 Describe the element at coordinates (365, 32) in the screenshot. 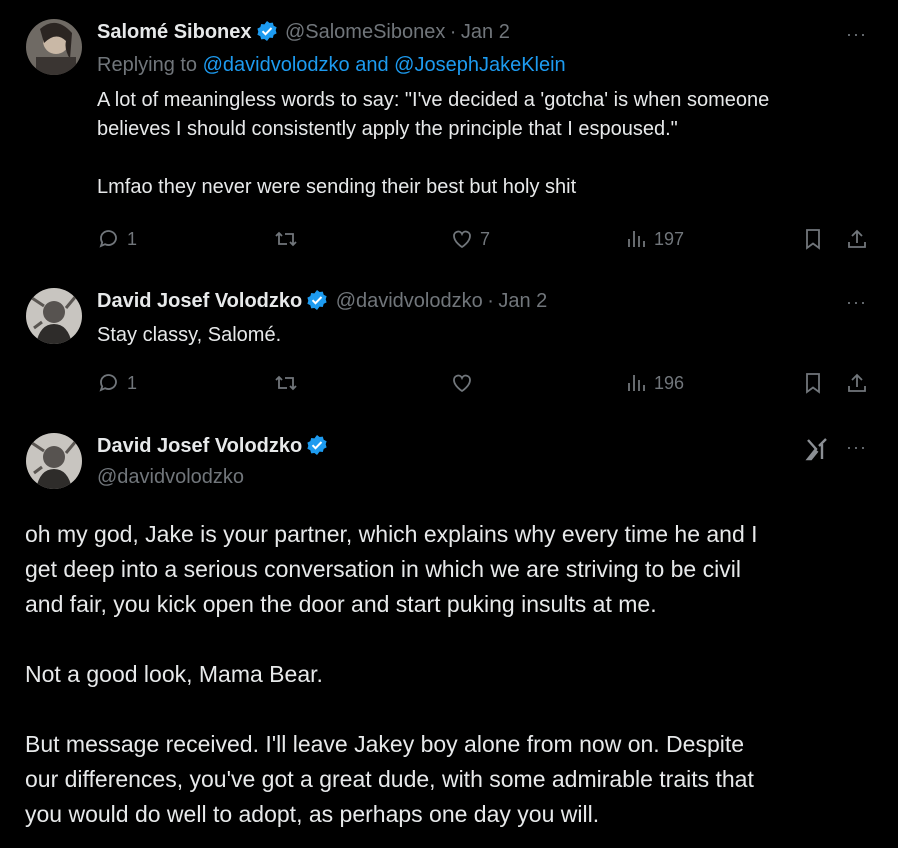

I see `author-handle: @SalomeSibonex` at that location.